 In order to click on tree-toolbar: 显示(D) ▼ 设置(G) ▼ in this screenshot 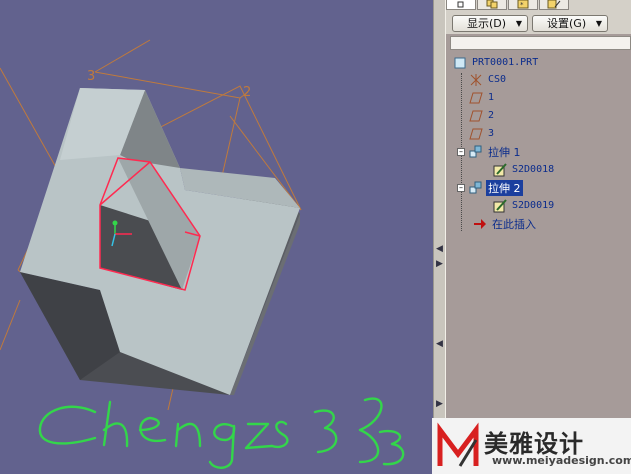, I will do `click(538, 23)`.